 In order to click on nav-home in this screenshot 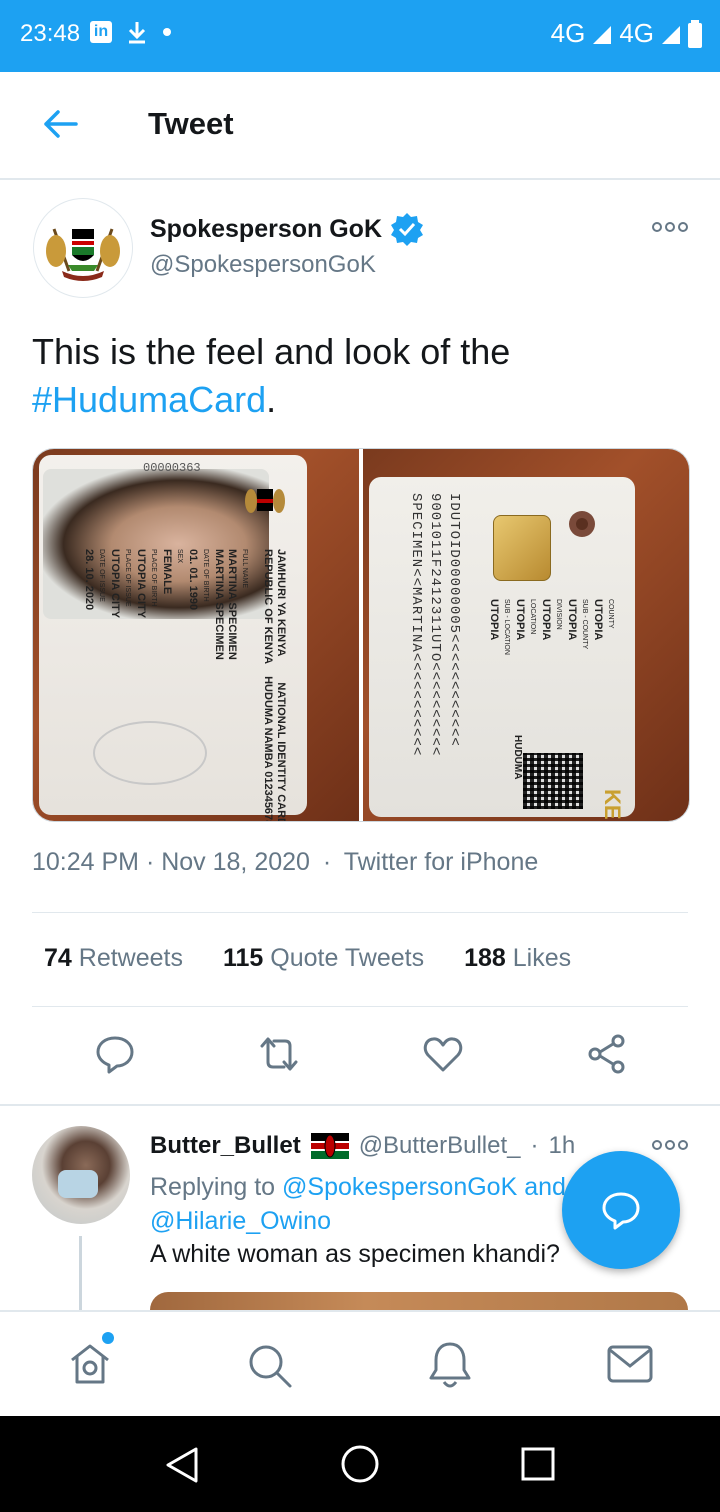, I will do `click(91, 1360)`.